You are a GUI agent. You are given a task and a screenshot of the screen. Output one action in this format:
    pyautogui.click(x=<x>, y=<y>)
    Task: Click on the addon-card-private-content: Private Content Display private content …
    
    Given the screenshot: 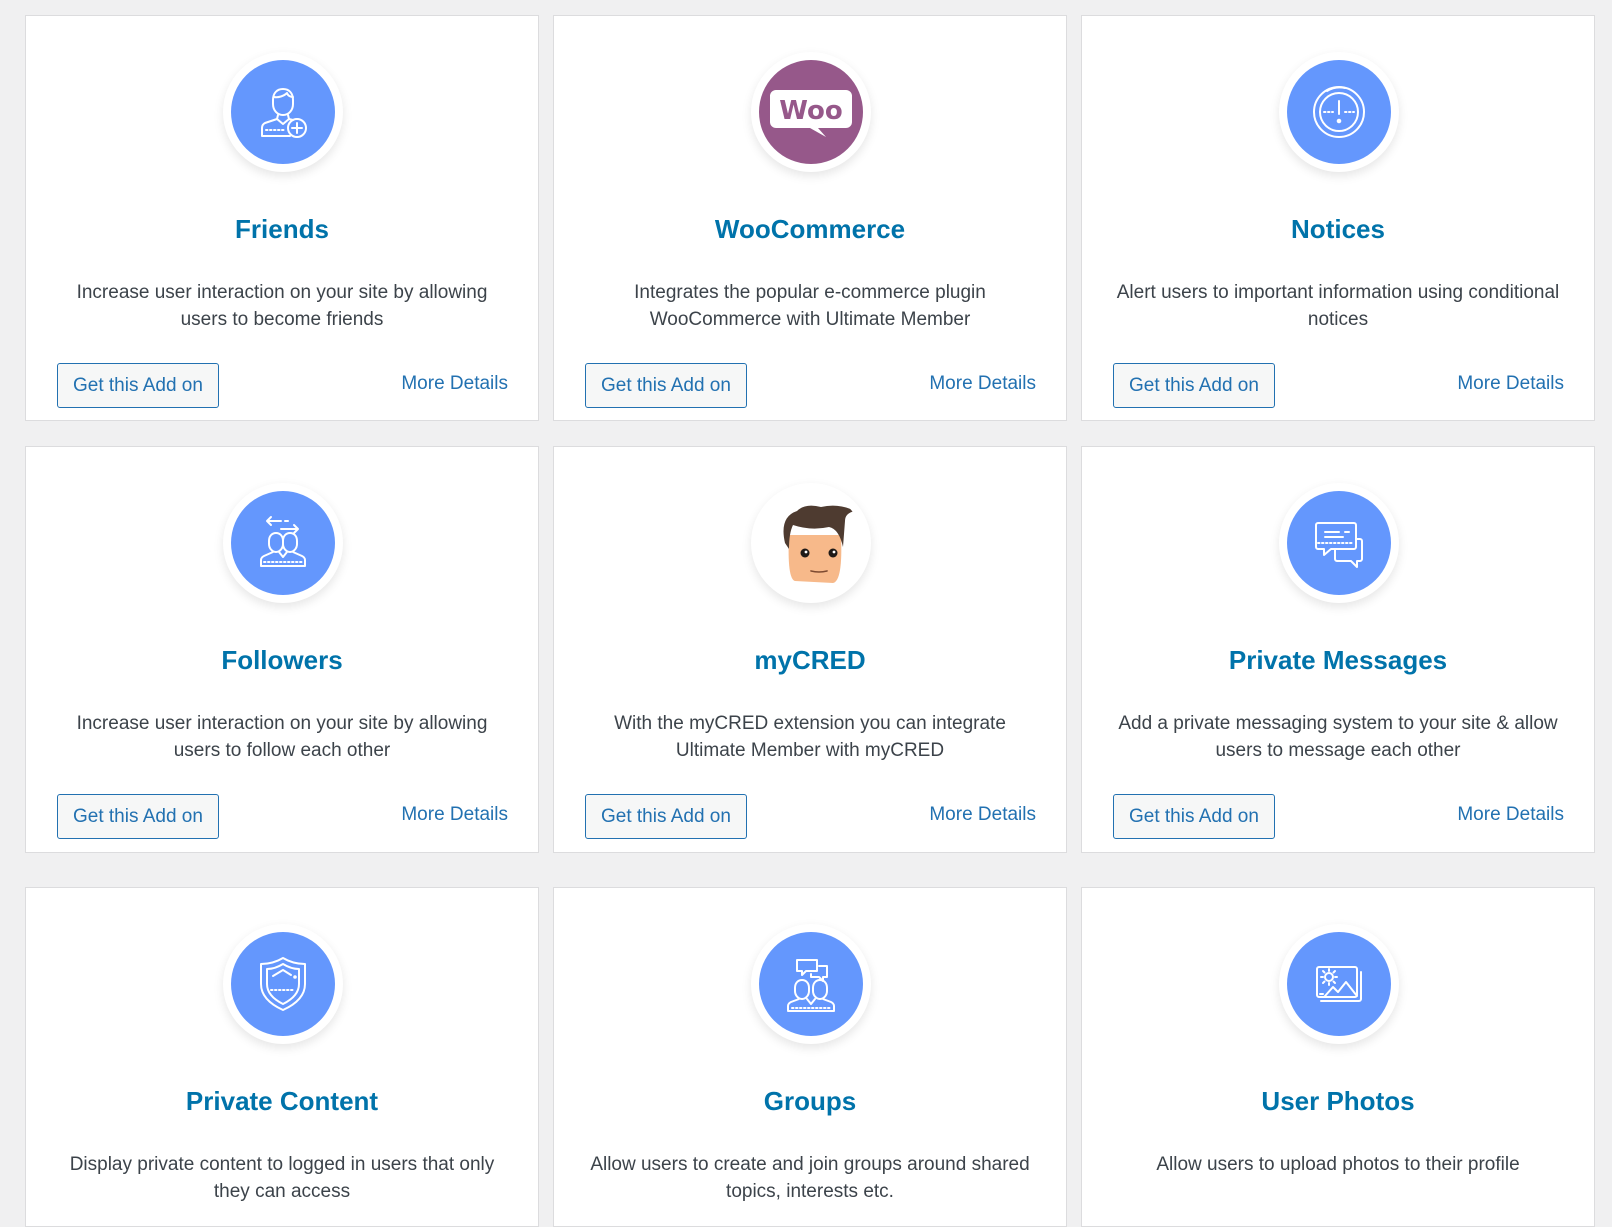 What is the action you would take?
    pyautogui.click(x=282, y=1057)
    